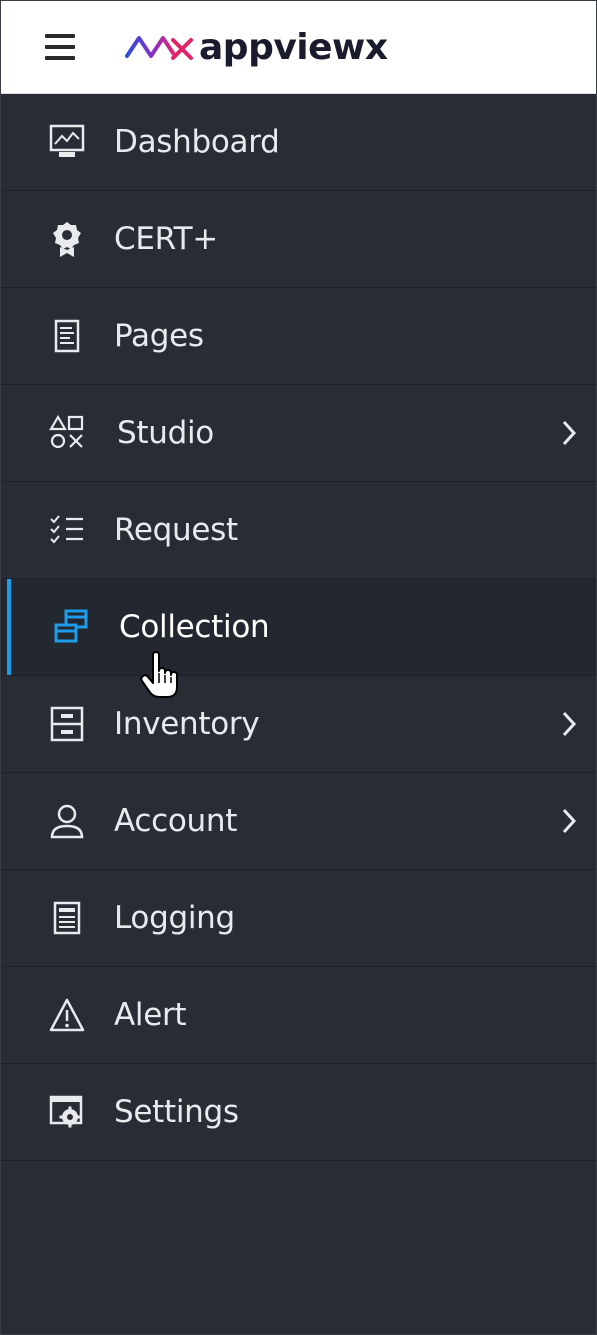 This screenshot has height=1335, width=597. Describe the element at coordinates (298, 1112) in the screenshot. I see `sidebar-item-settings: Settings` at that location.